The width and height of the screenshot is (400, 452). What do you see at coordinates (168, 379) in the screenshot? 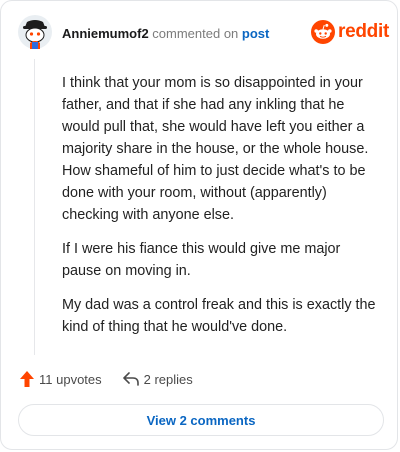
I see `reply-count: 2 replies` at bounding box center [168, 379].